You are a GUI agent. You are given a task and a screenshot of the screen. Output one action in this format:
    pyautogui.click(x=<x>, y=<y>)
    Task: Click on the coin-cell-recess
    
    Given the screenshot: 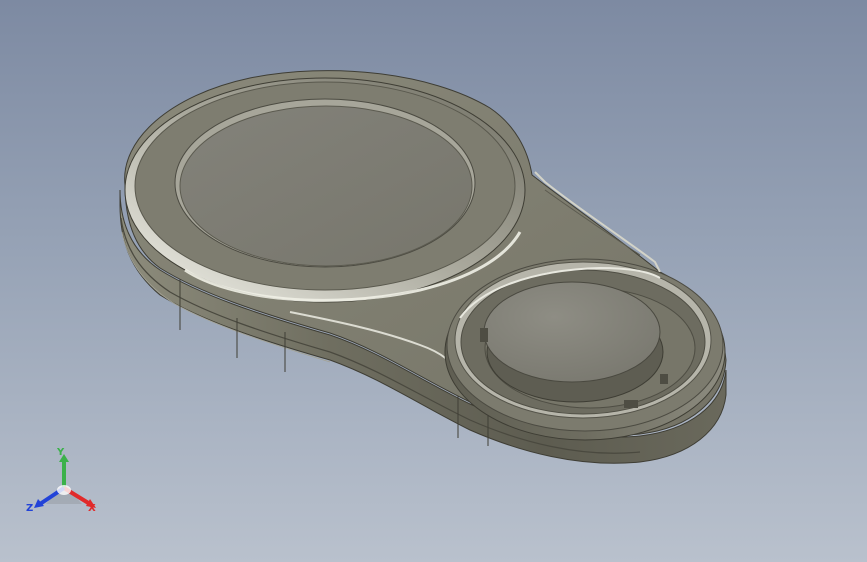 What is the action you would take?
    pyautogui.click(x=585, y=349)
    